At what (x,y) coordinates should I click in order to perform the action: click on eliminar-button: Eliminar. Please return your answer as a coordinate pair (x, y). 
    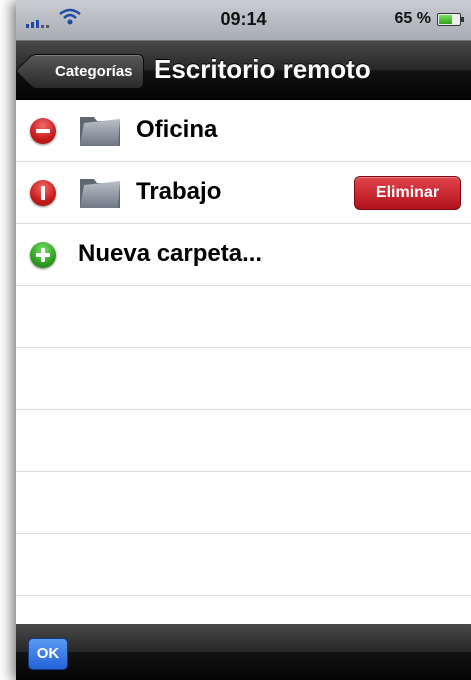
    Looking at the image, I should click on (407, 193).